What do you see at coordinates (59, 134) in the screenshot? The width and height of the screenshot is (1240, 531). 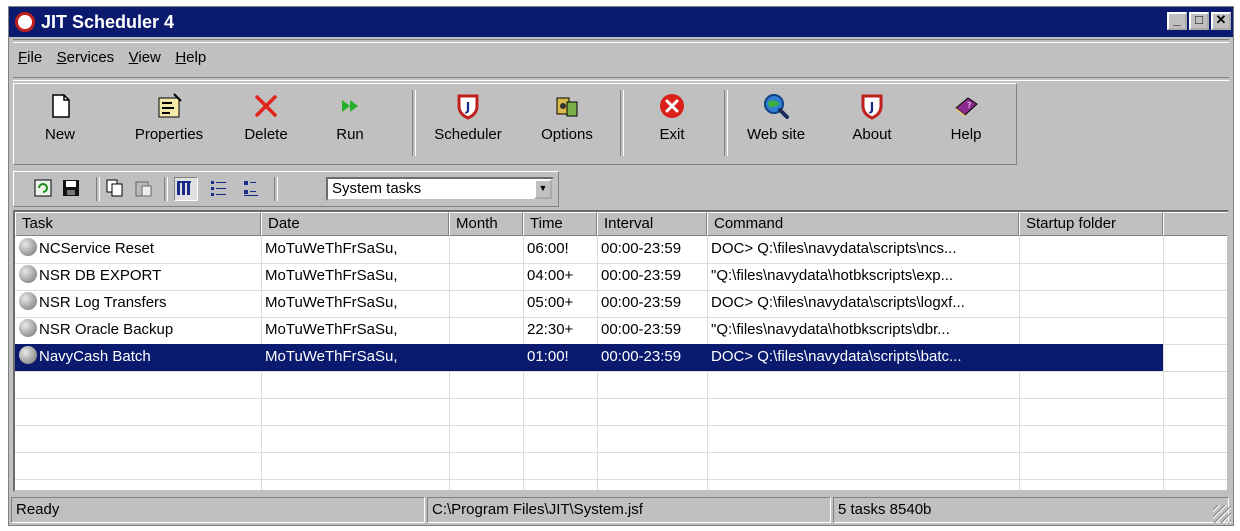 I see `new-label: New` at bounding box center [59, 134].